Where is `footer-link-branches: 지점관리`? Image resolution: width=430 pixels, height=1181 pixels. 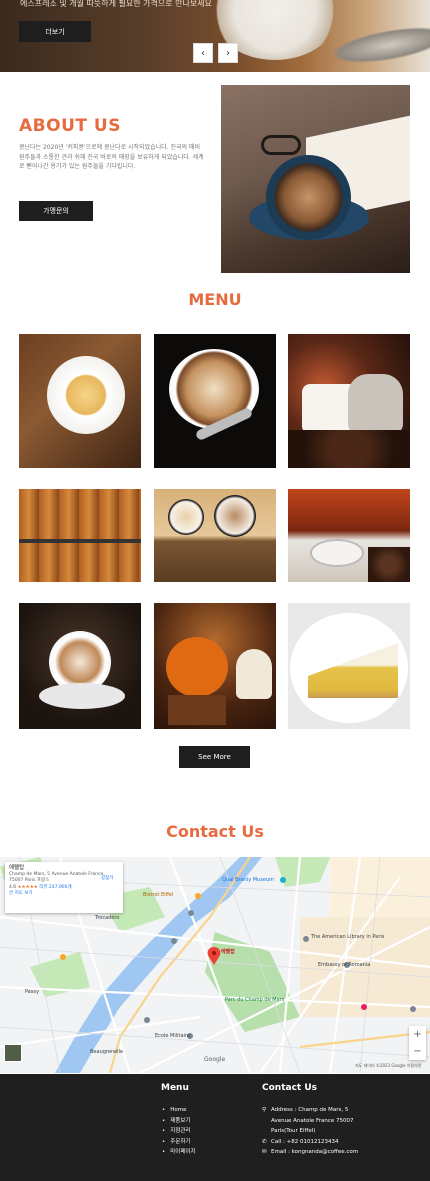 footer-link-branches: 지점관리 is located at coordinates (179, 1131).